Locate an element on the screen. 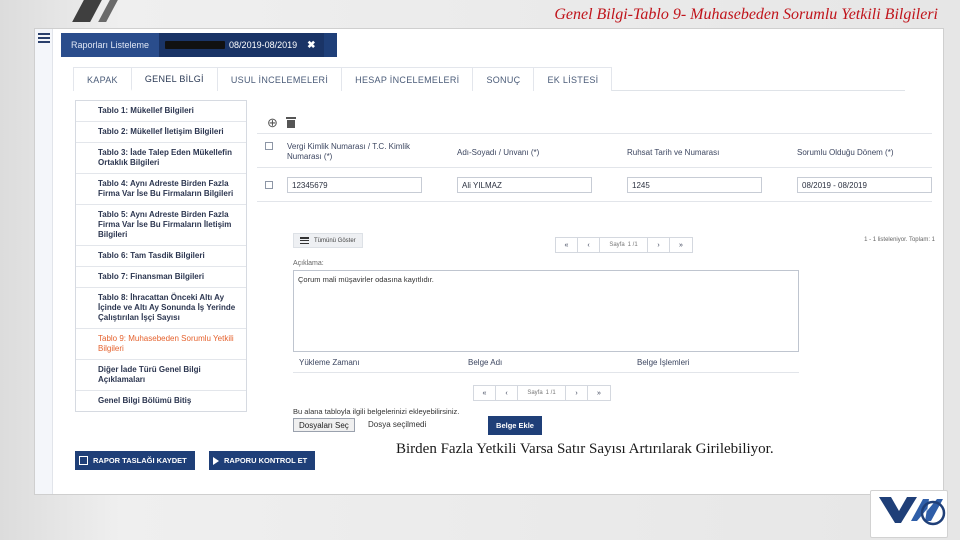 This screenshot has width=960, height=540. menu-item-tablo-7: Tablo 7: Finansman Bilgileri is located at coordinates (161, 277).